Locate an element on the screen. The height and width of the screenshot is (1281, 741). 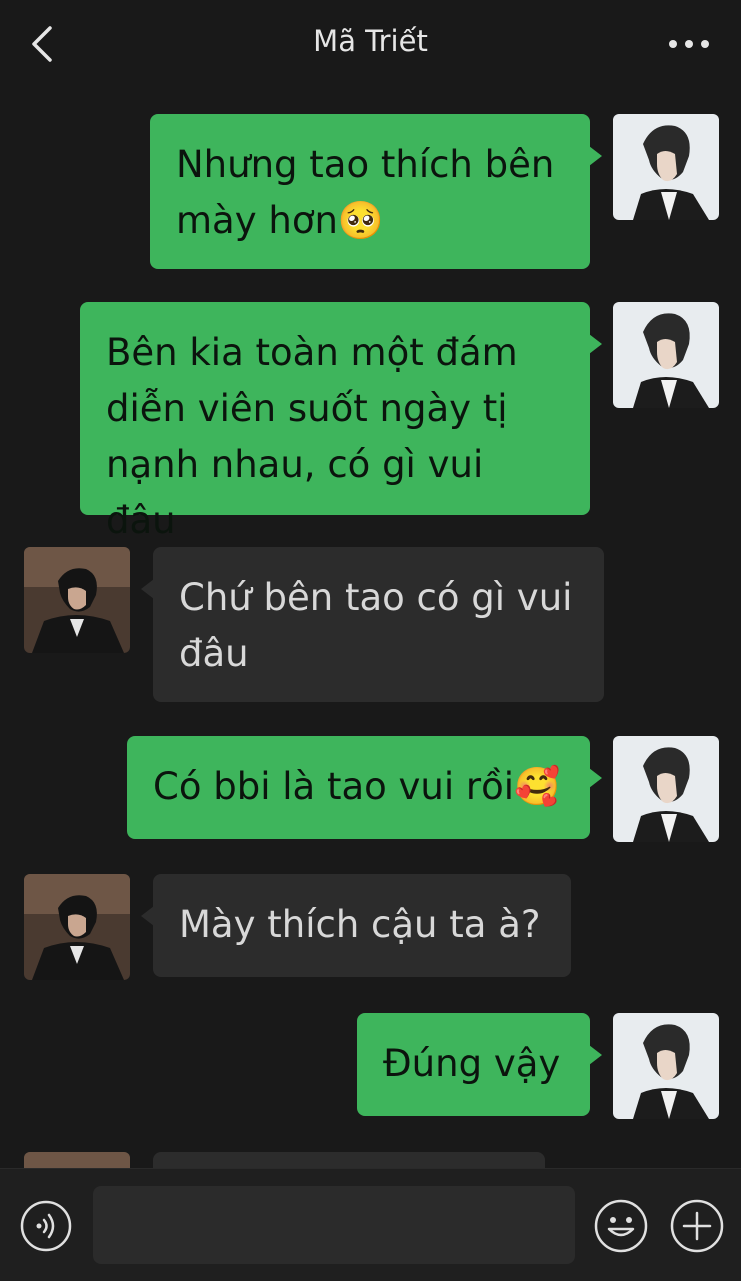
message-row: Có bbi là tao vui rồi🥰 is located at coordinates (370, 789).